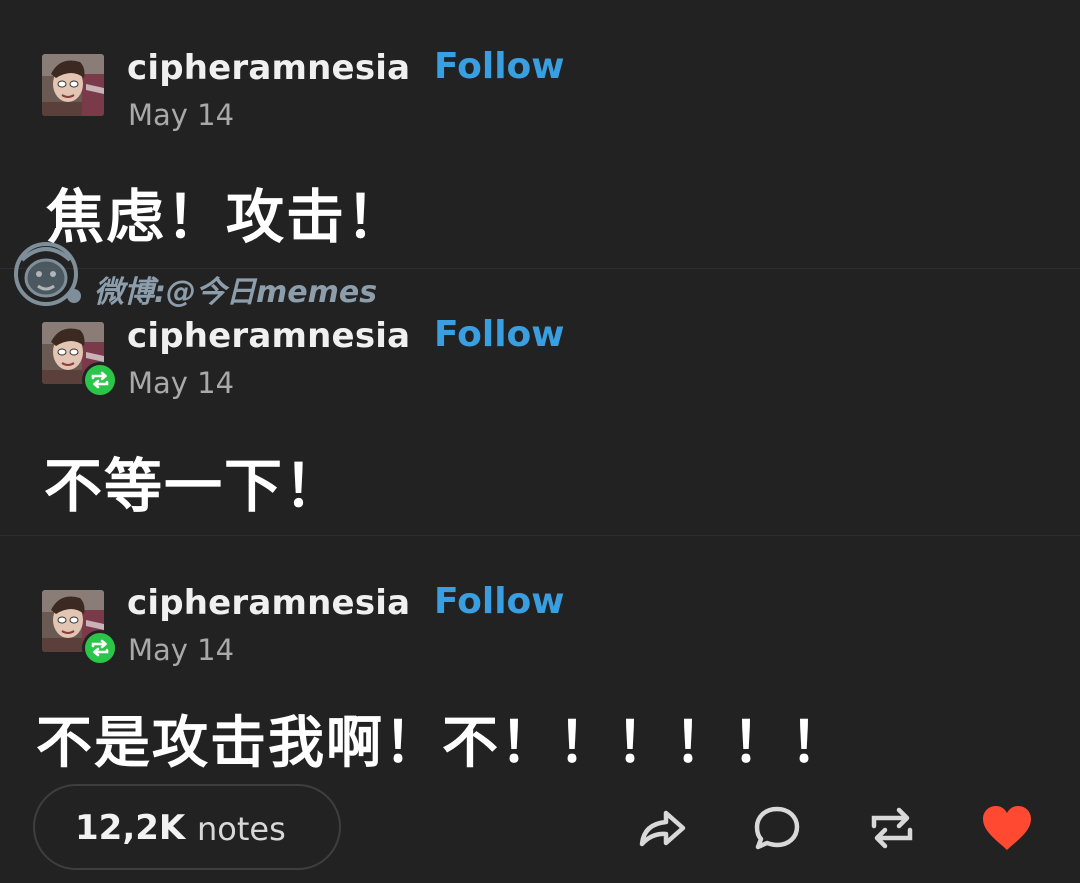  I want to click on reblog-button, so click(892, 828).